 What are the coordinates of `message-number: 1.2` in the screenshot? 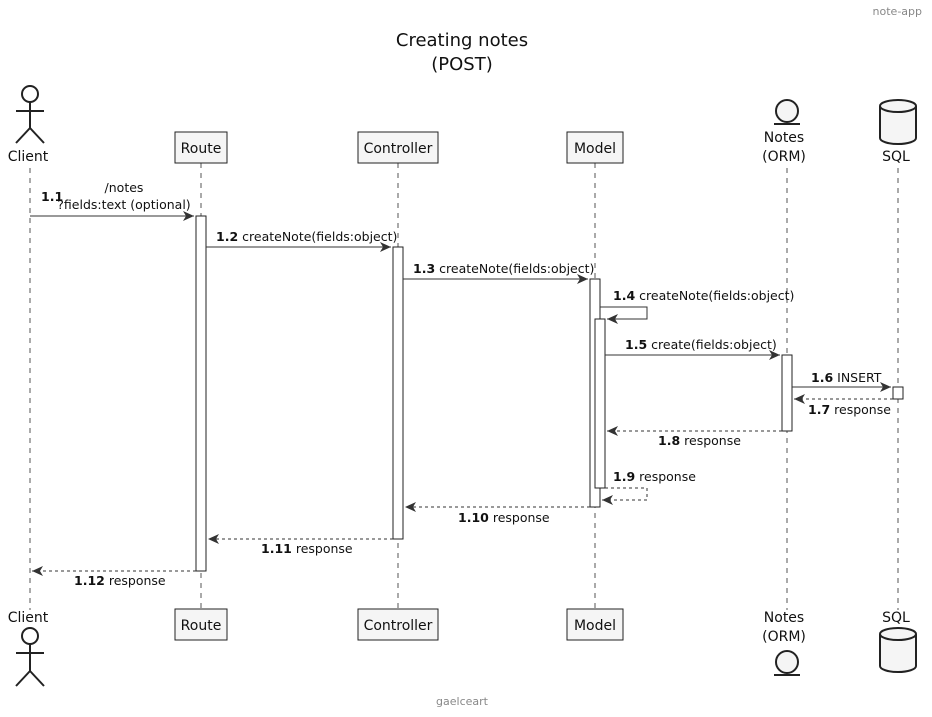 It's located at (227, 236).